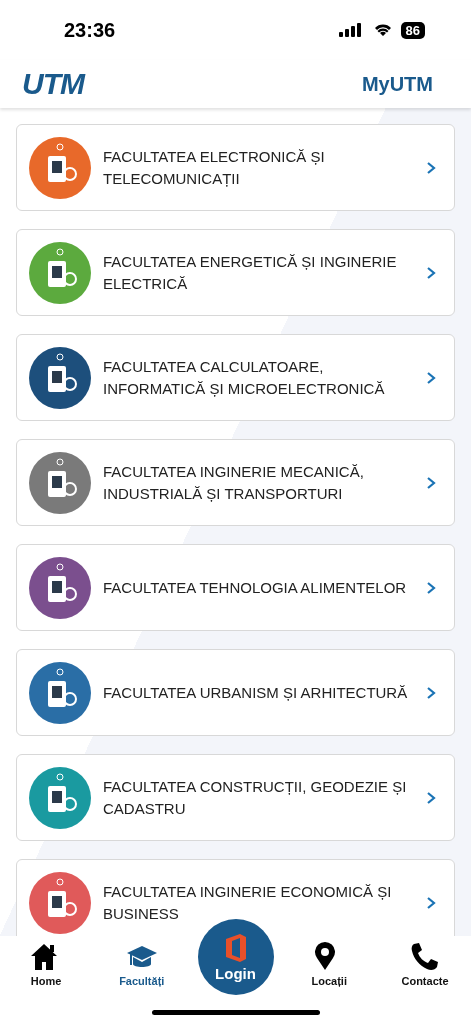  I want to click on battery-level: 86, so click(412, 30).